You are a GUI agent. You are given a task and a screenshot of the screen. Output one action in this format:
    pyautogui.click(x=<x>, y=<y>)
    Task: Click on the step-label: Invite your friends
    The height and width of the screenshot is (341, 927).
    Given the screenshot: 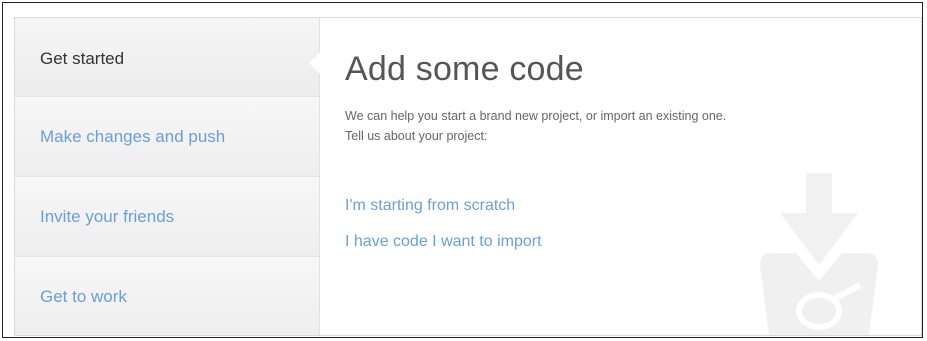 What is the action you would take?
    pyautogui.click(x=107, y=216)
    